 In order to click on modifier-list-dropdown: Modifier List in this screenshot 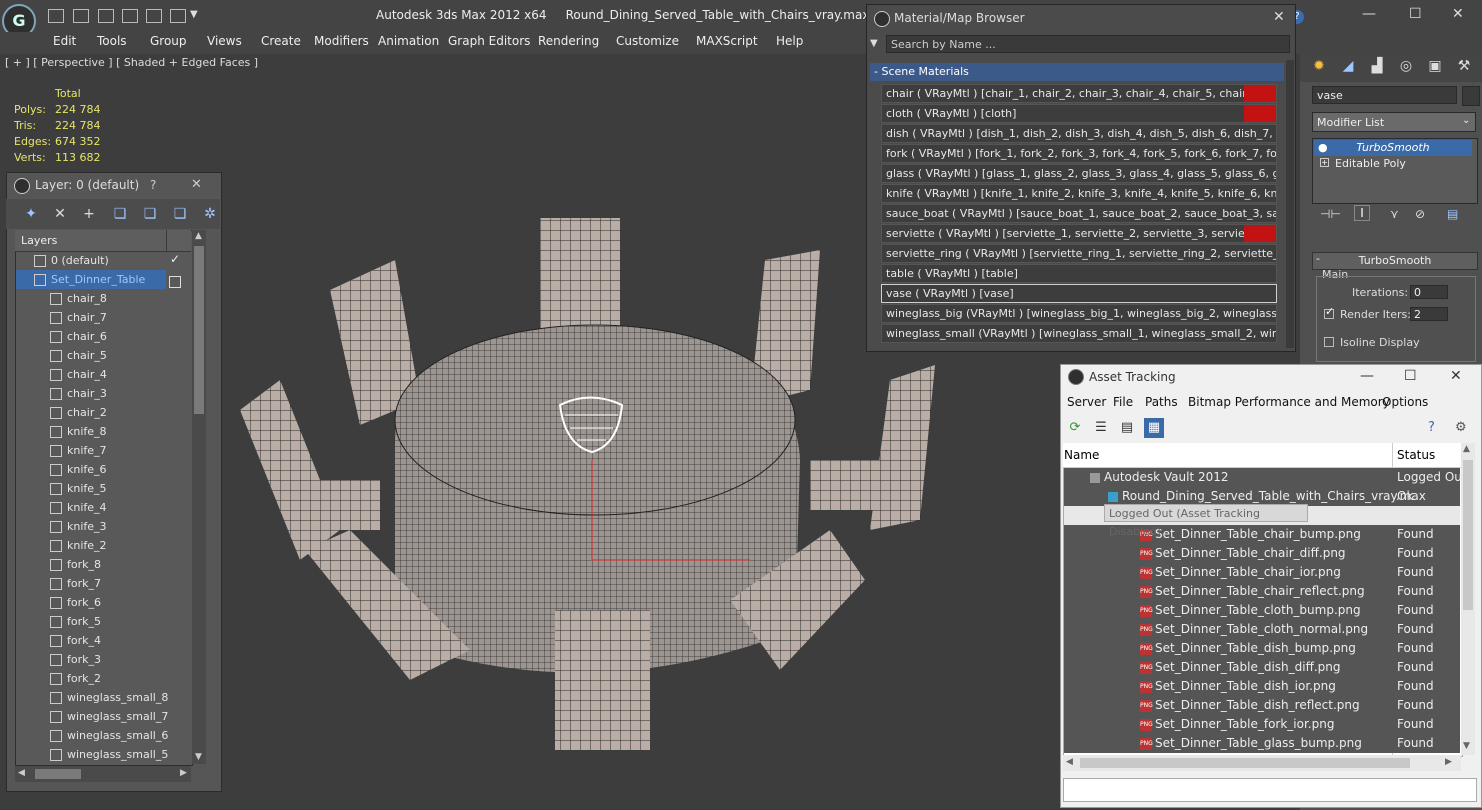, I will do `click(1394, 122)`.